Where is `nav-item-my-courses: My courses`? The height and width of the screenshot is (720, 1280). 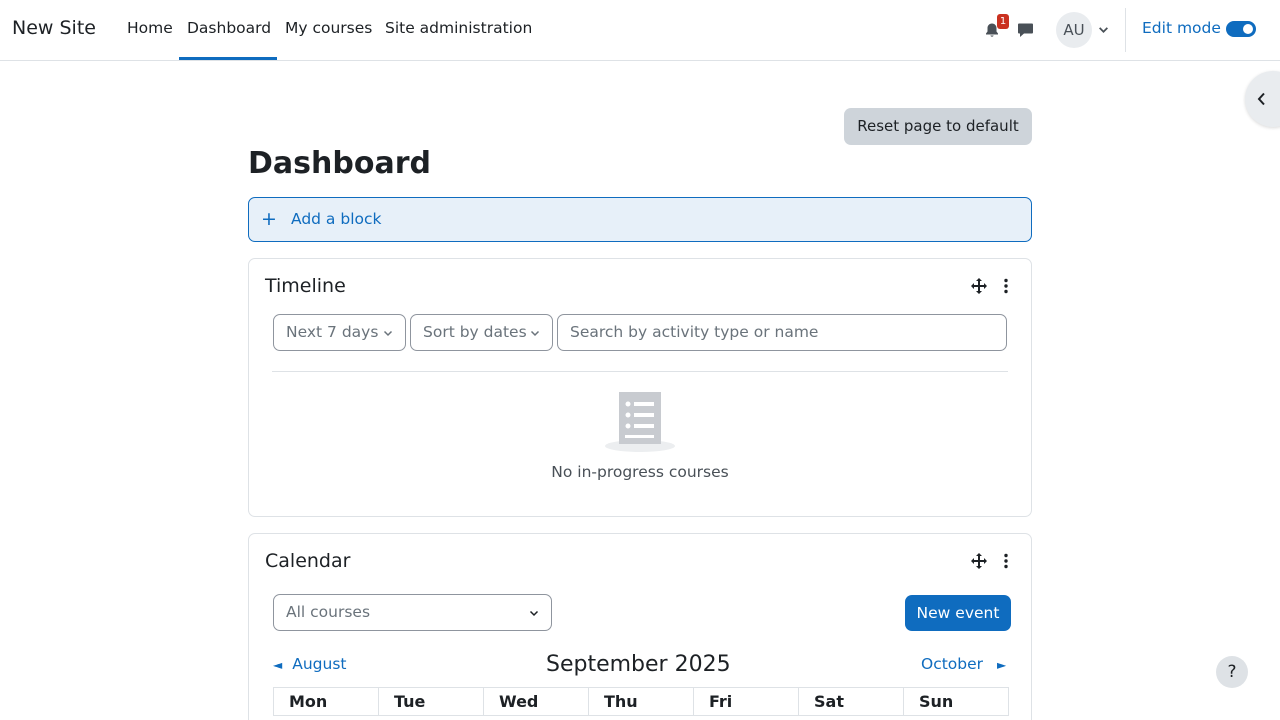
nav-item-my-courses: My courses is located at coordinates (328, 28).